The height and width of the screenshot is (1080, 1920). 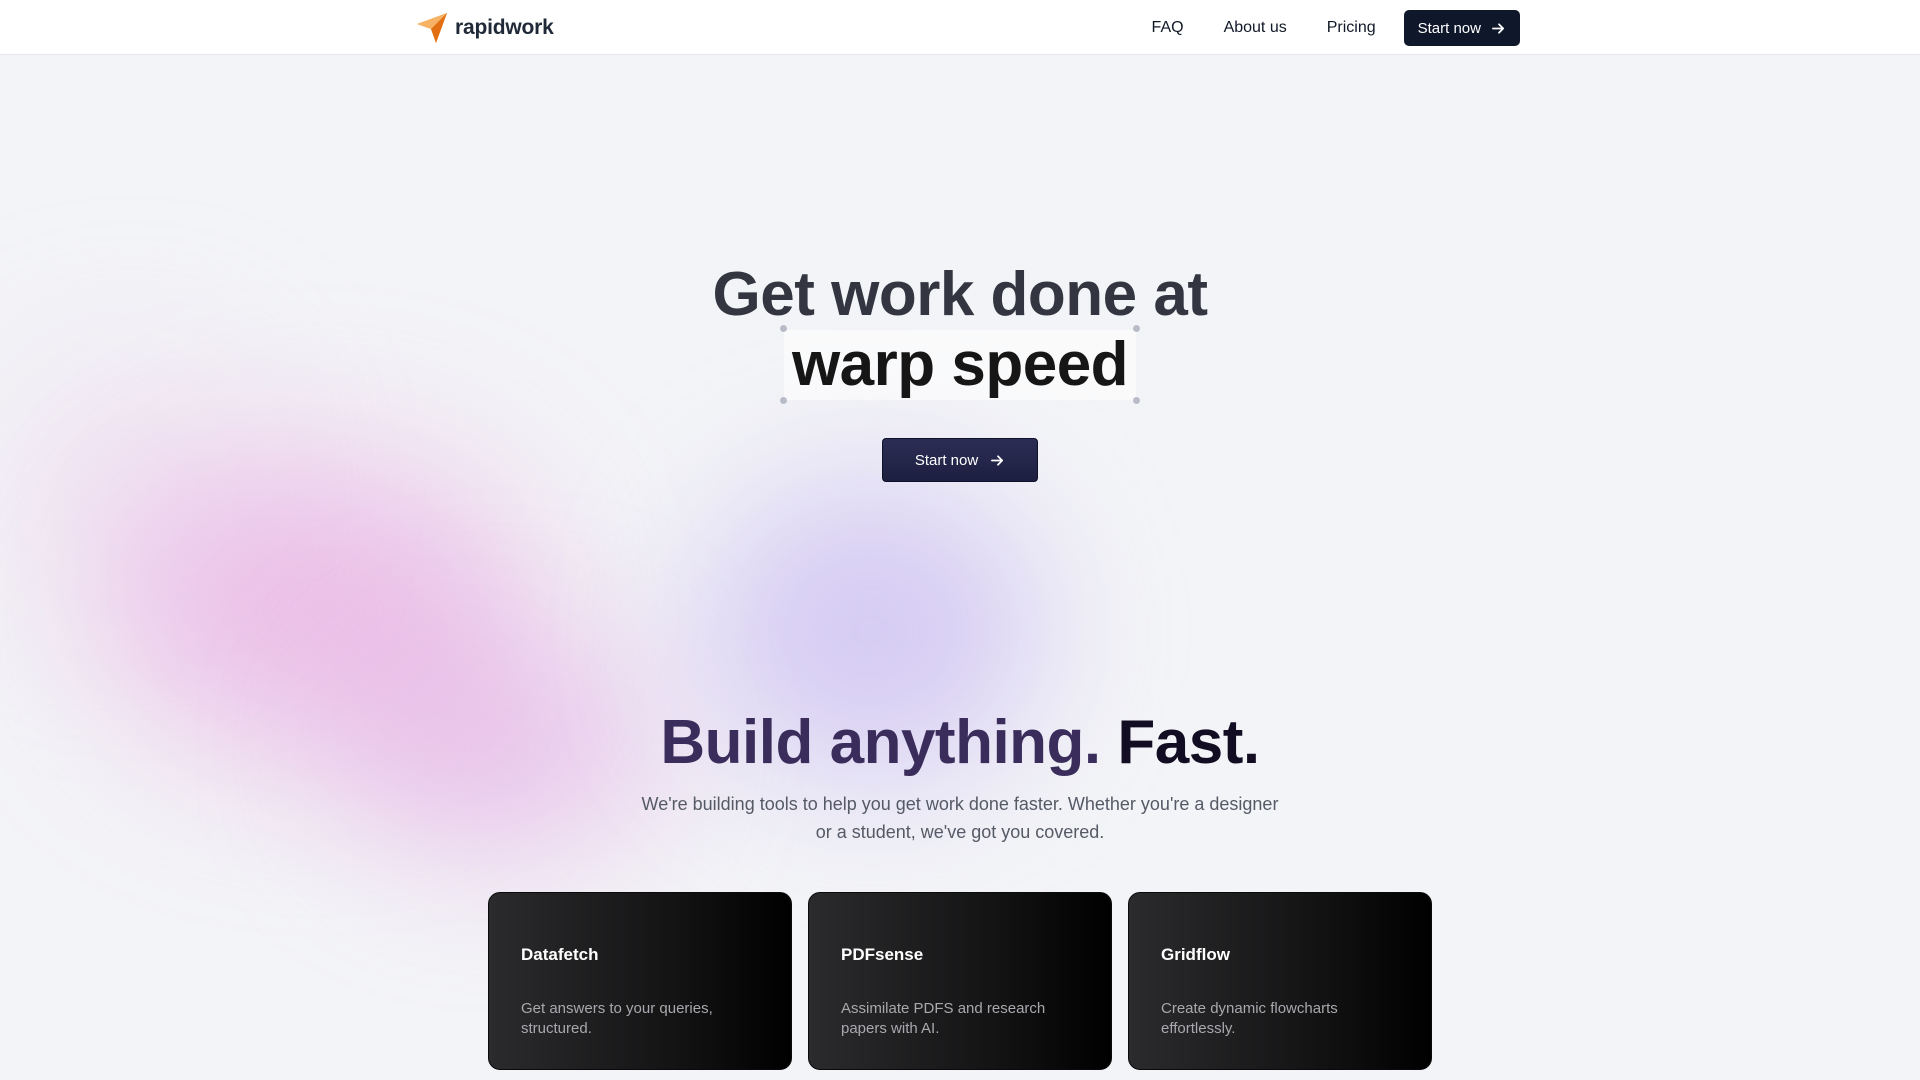 I want to click on brand-logo-link: rapidwork, so click(x=484, y=28).